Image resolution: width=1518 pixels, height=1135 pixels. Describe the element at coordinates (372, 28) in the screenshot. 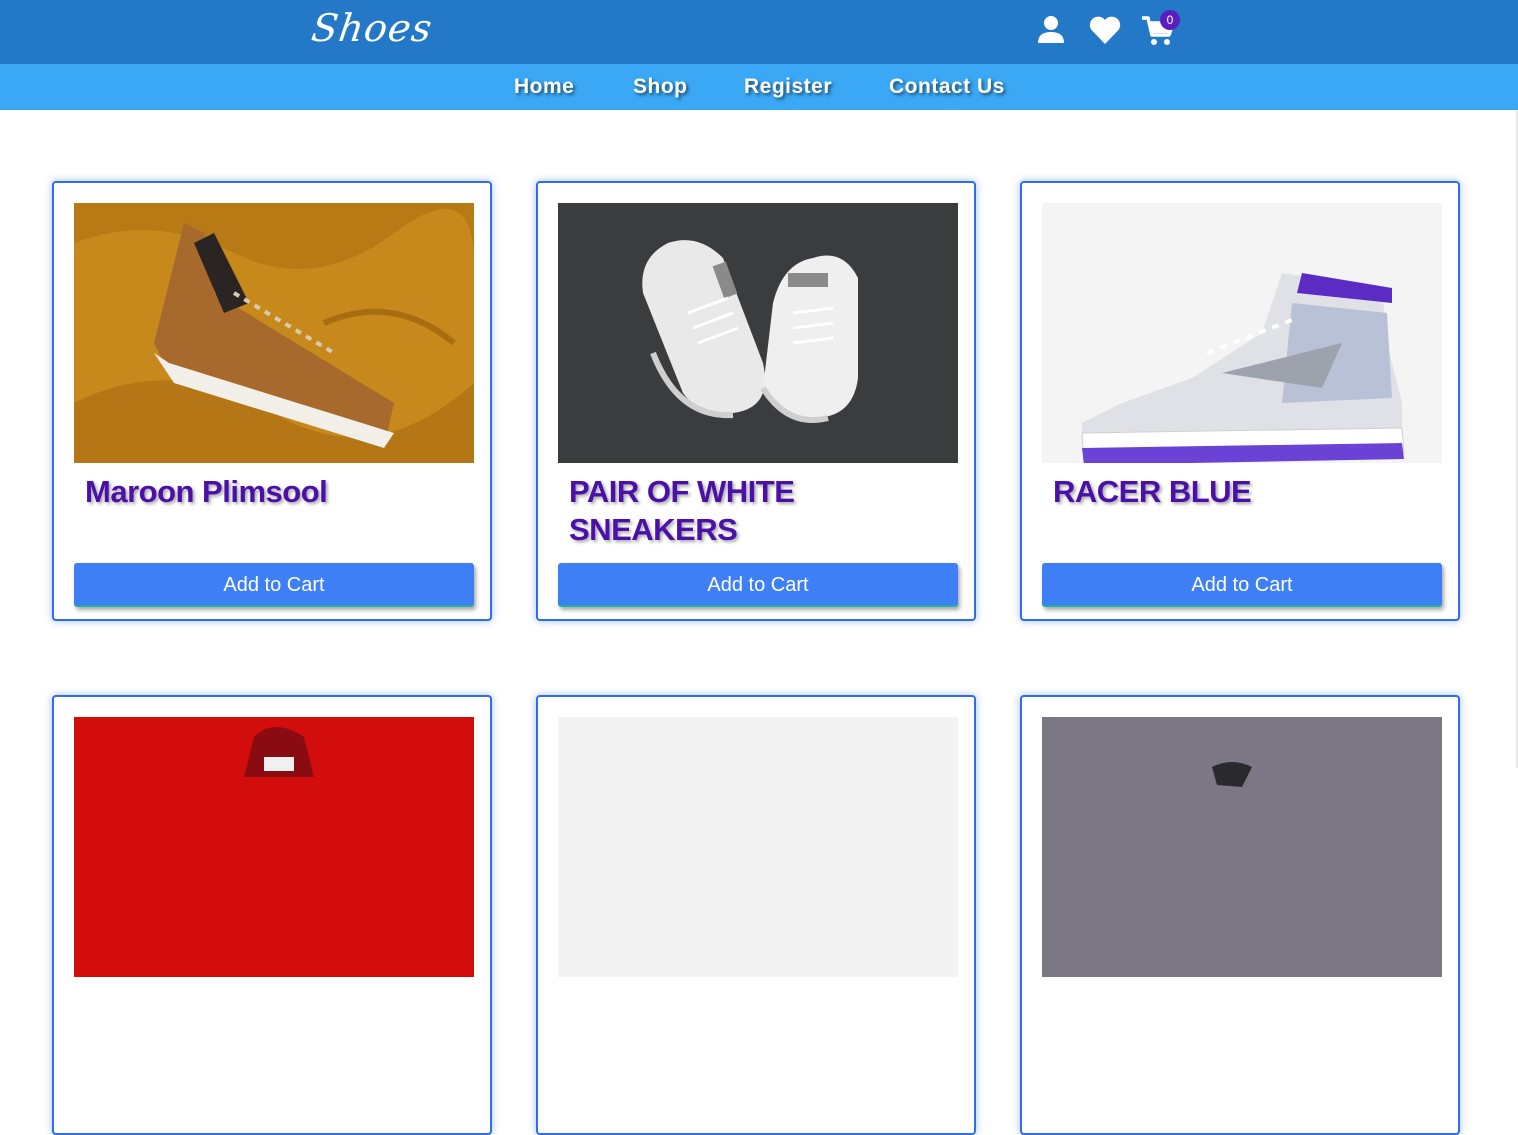

I see `site-logo: Shoes` at that location.